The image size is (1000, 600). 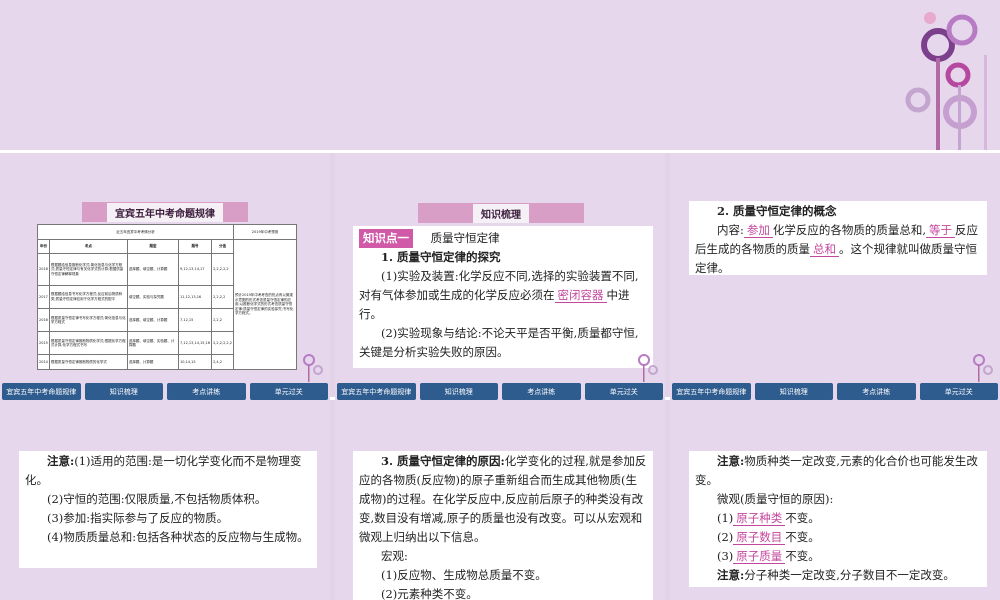 What do you see at coordinates (43, 320) in the screenshot?
I see `cell: 2016` at bounding box center [43, 320].